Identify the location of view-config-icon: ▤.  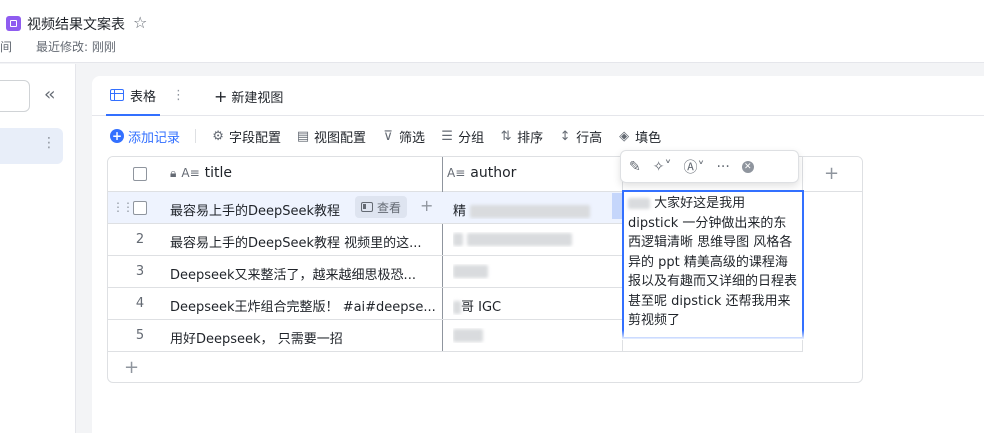
(303, 136).